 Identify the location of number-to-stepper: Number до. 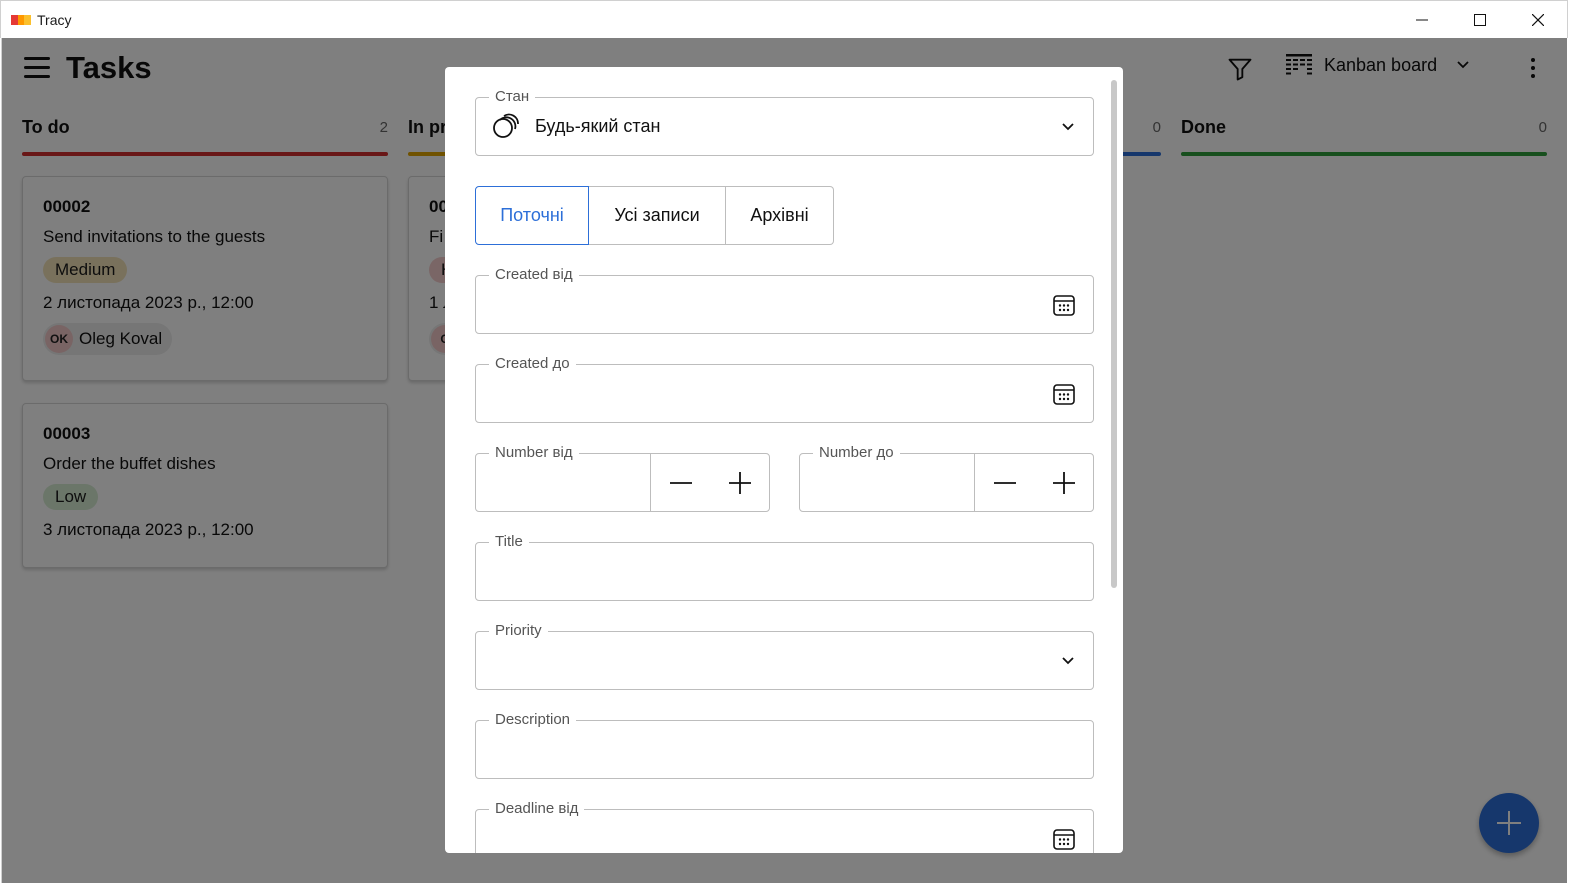
(946, 477).